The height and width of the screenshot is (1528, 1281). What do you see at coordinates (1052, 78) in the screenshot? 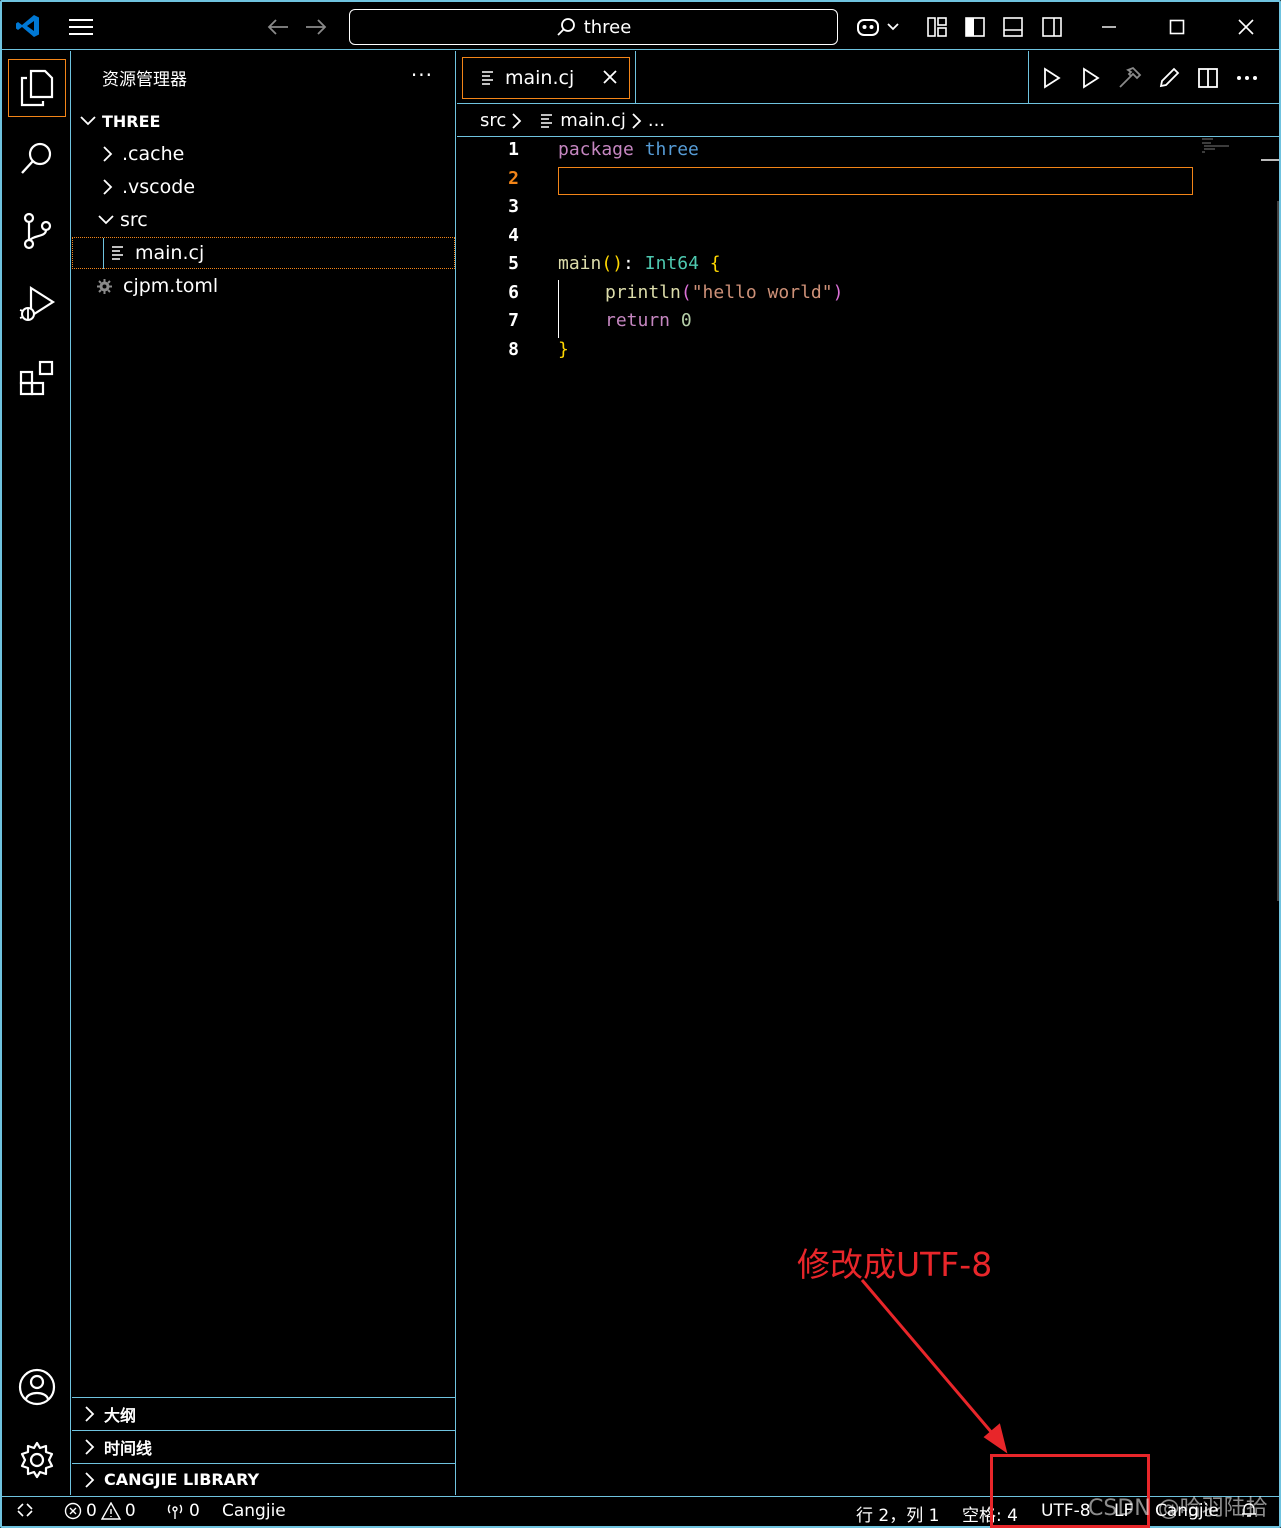
I see `run-icon` at bounding box center [1052, 78].